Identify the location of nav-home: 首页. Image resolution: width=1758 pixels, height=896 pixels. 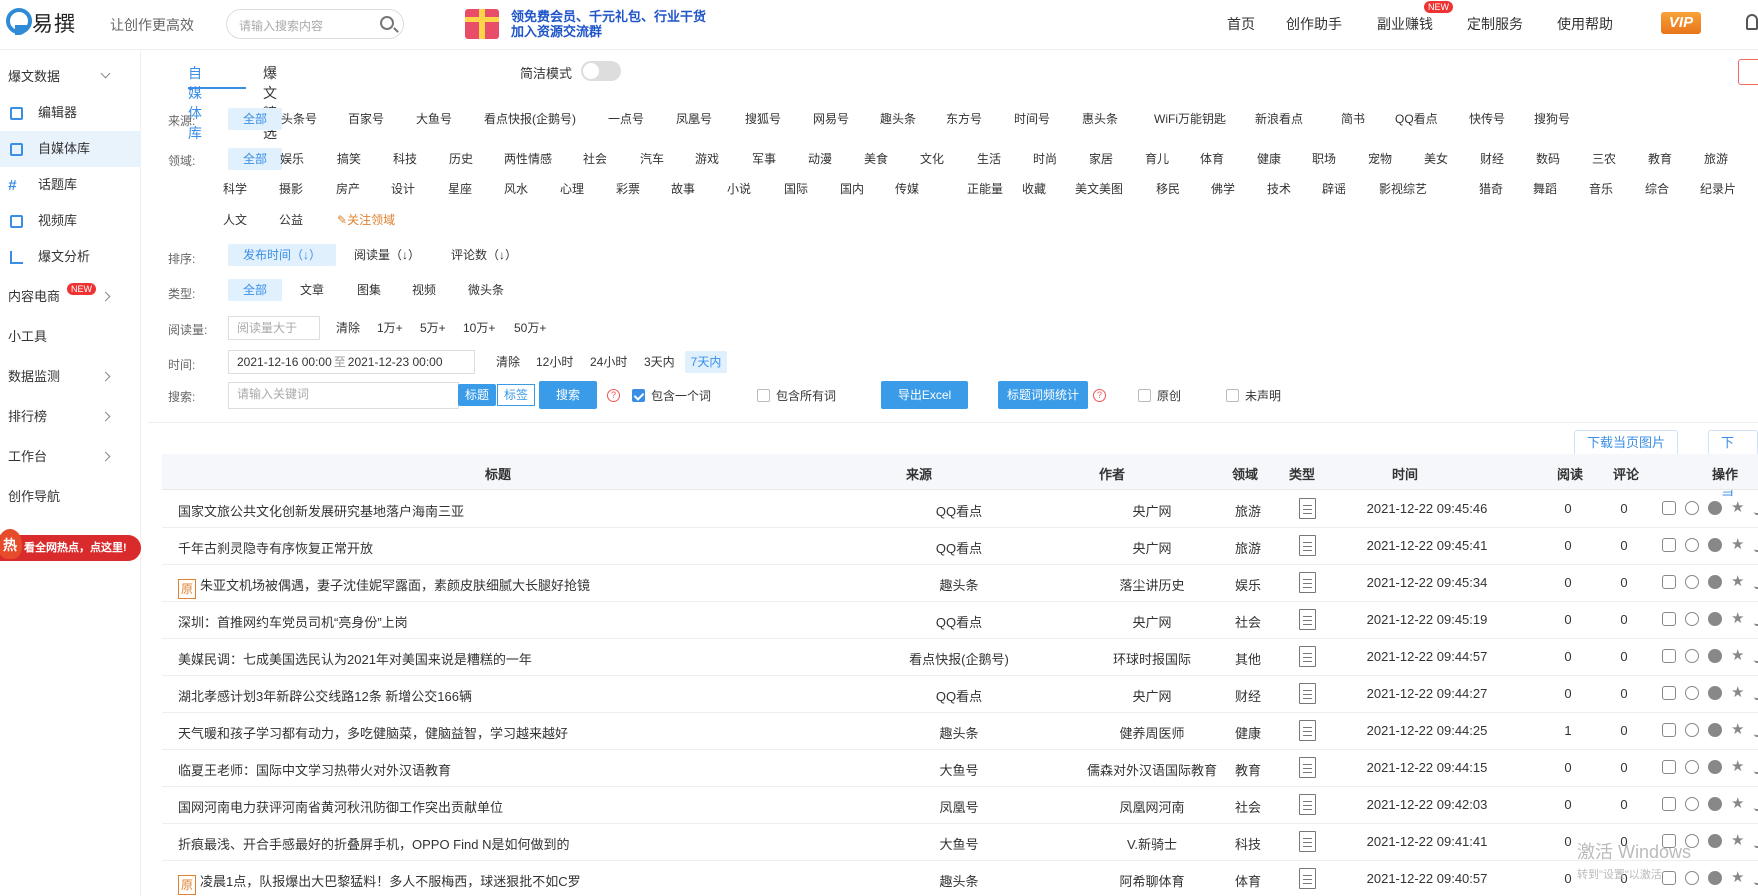
(1241, 24).